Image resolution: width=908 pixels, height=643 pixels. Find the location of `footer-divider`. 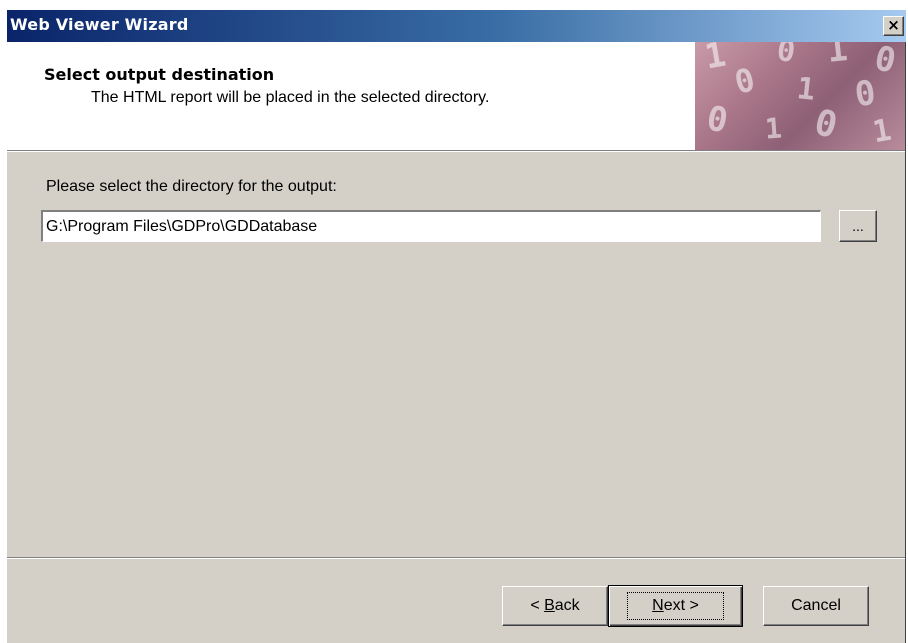

footer-divider is located at coordinates (456, 558).